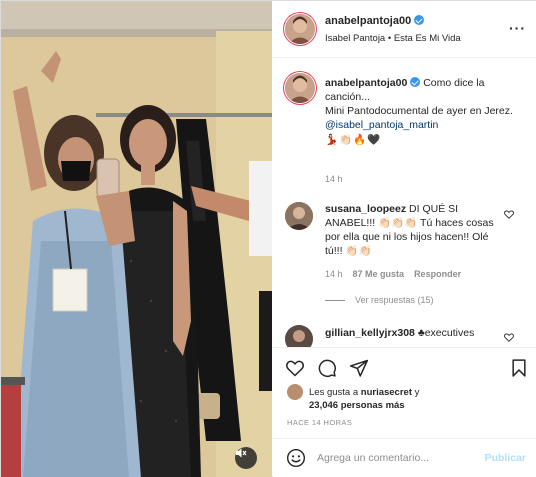  What do you see at coordinates (416, 392) in the screenshot?
I see `likes-middle: y` at bounding box center [416, 392].